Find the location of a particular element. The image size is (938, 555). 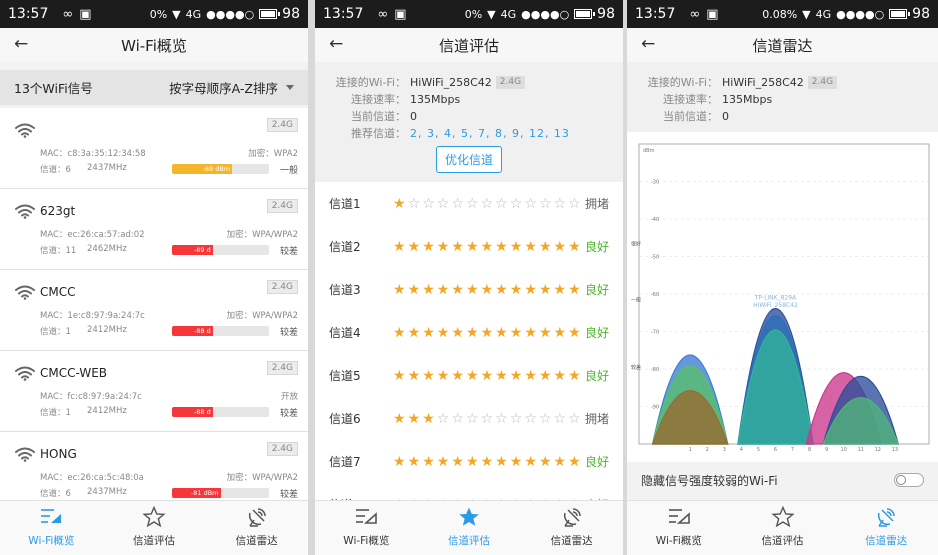

sort-dropdown: 按字母顺序A-Z排序 is located at coordinates (231, 87).